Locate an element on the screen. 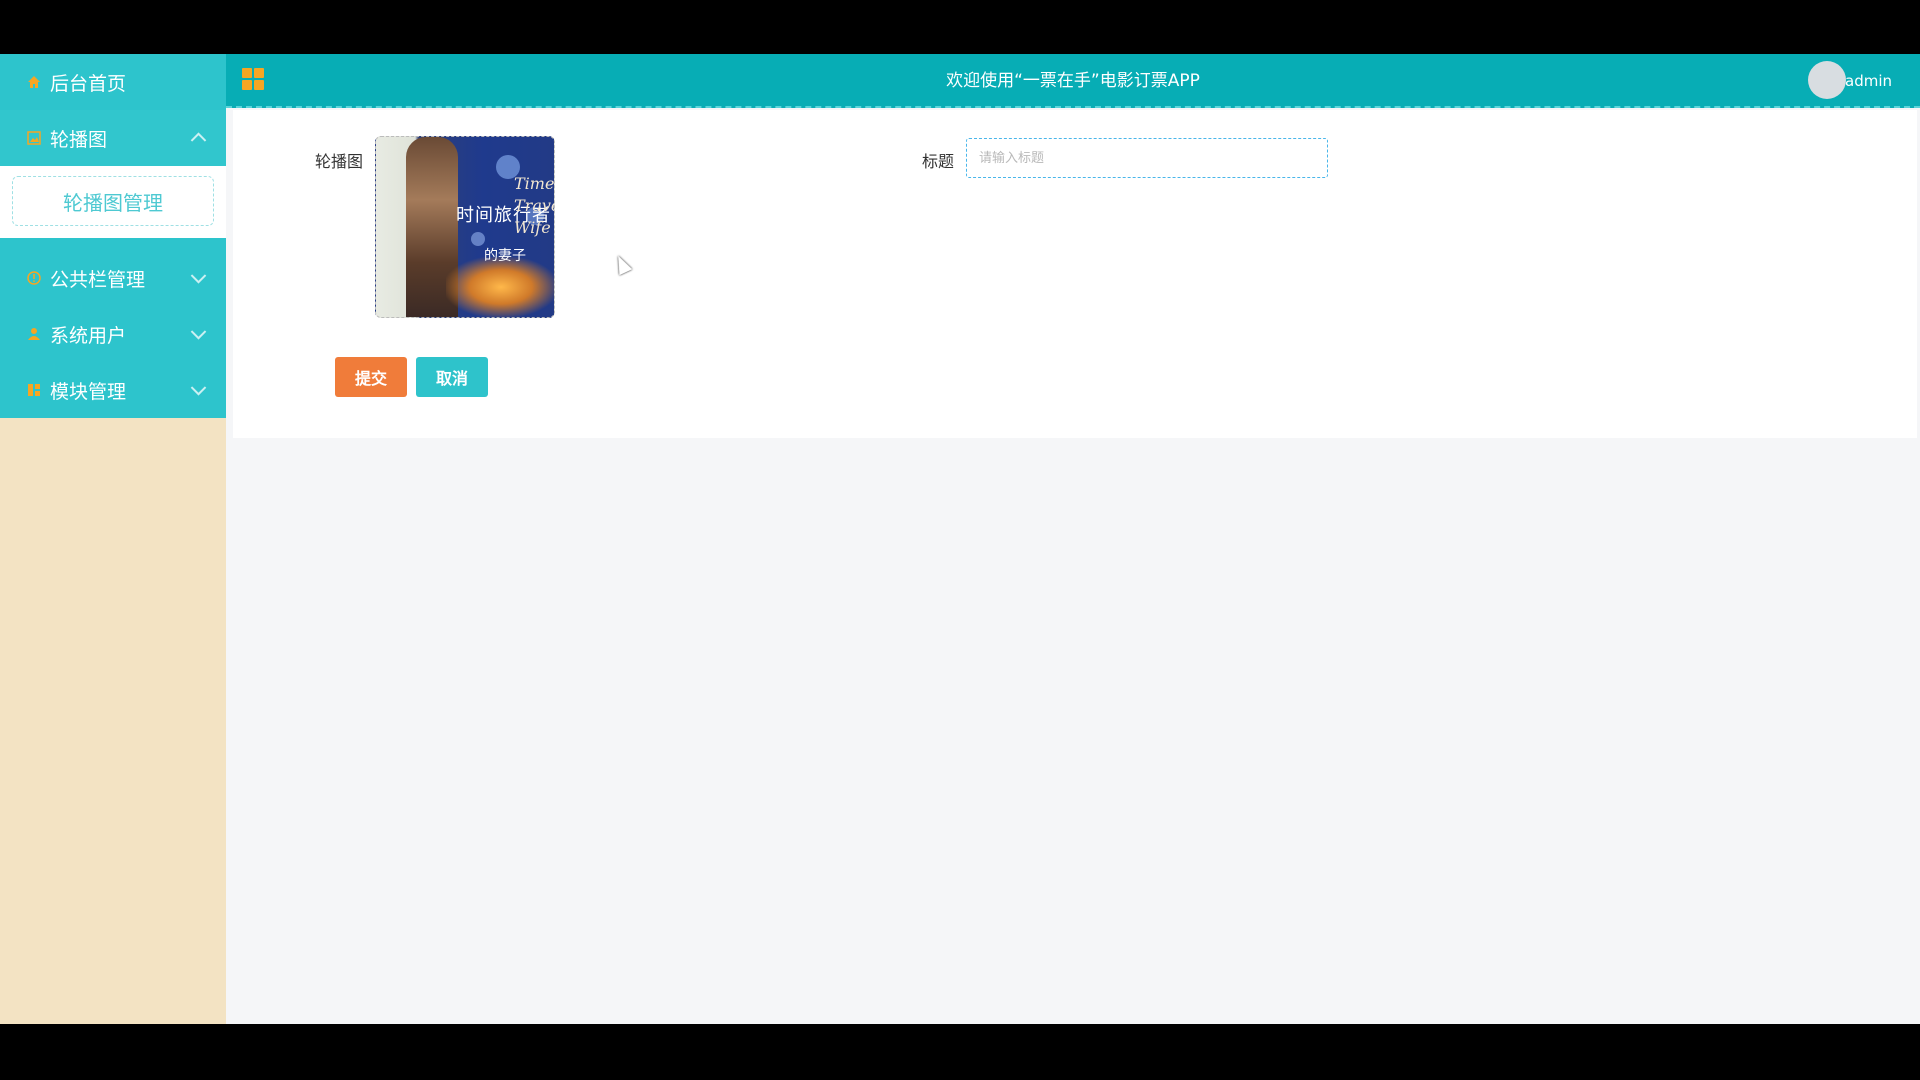 Image resolution: width=1920 pixels, height=1080 pixels. info-icon is located at coordinates (34, 278).